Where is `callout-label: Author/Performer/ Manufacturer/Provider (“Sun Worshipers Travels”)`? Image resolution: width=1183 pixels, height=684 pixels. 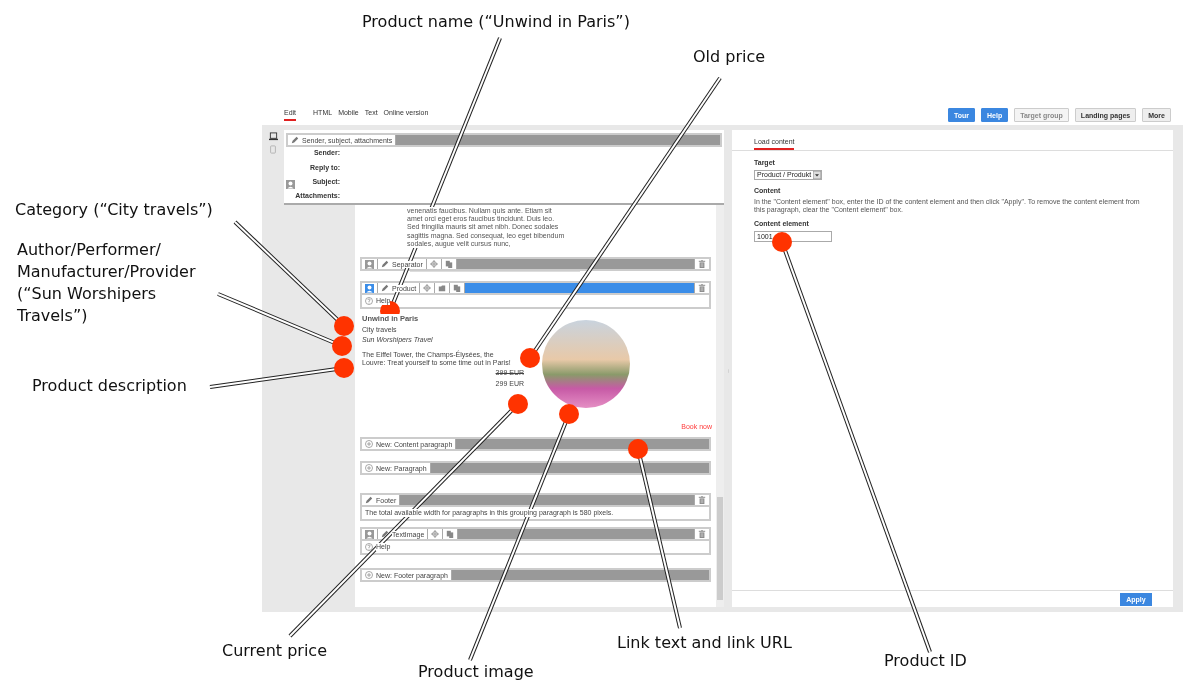 callout-label: Author/Performer/ Manufacturer/Provider (“Sun Worshipers Travels”) is located at coordinates (106, 283).